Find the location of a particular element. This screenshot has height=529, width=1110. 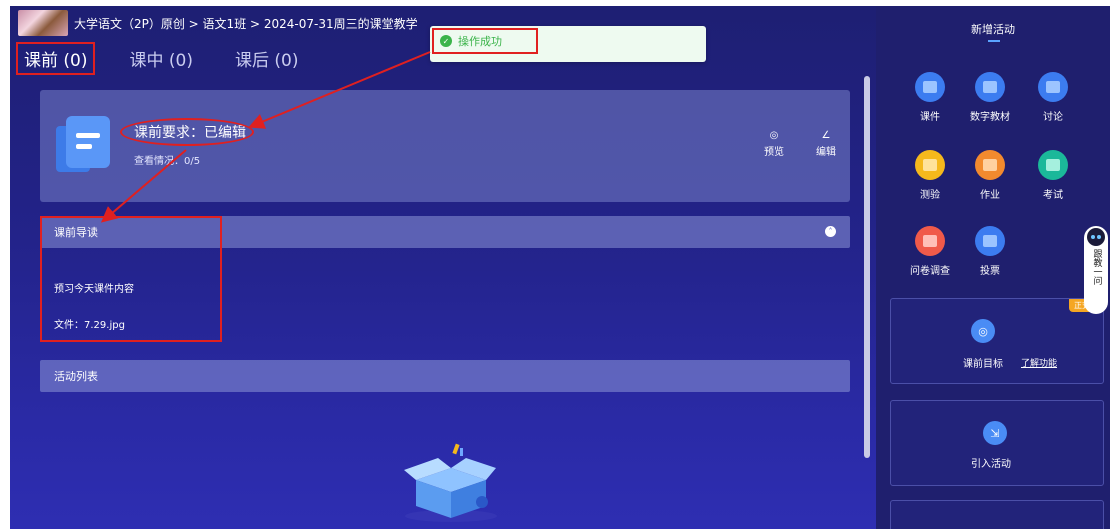

learn-feature-link: 了解功能 is located at coordinates (1039, 362).